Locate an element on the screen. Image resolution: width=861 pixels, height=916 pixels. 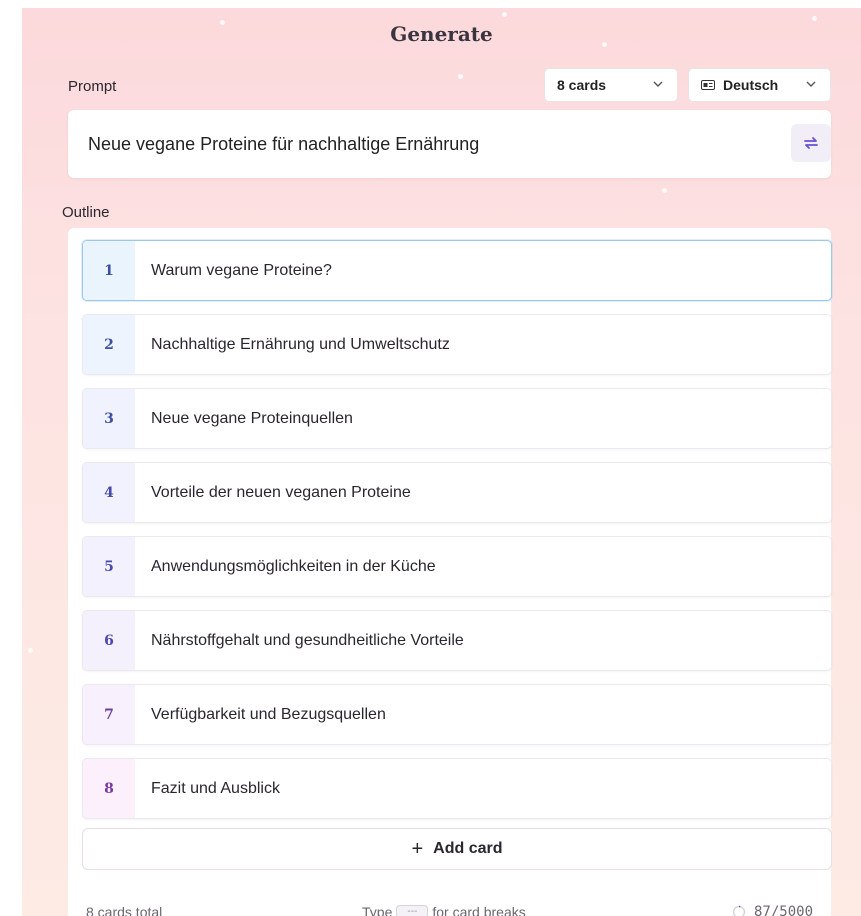
add-card-button: + Add card is located at coordinates (457, 849).